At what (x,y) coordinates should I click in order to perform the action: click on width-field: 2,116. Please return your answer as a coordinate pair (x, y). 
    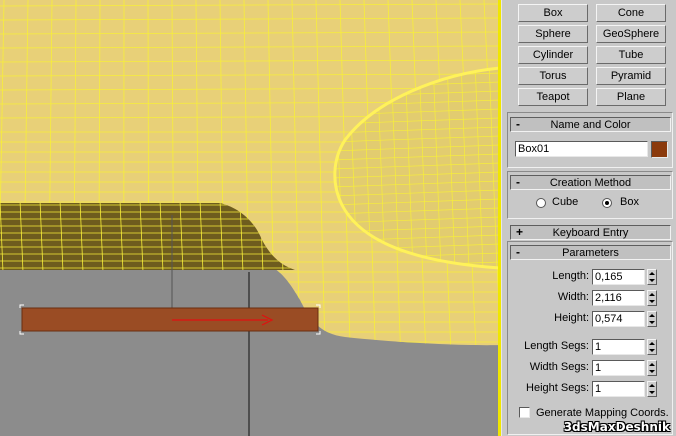
    Looking at the image, I should click on (618, 298).